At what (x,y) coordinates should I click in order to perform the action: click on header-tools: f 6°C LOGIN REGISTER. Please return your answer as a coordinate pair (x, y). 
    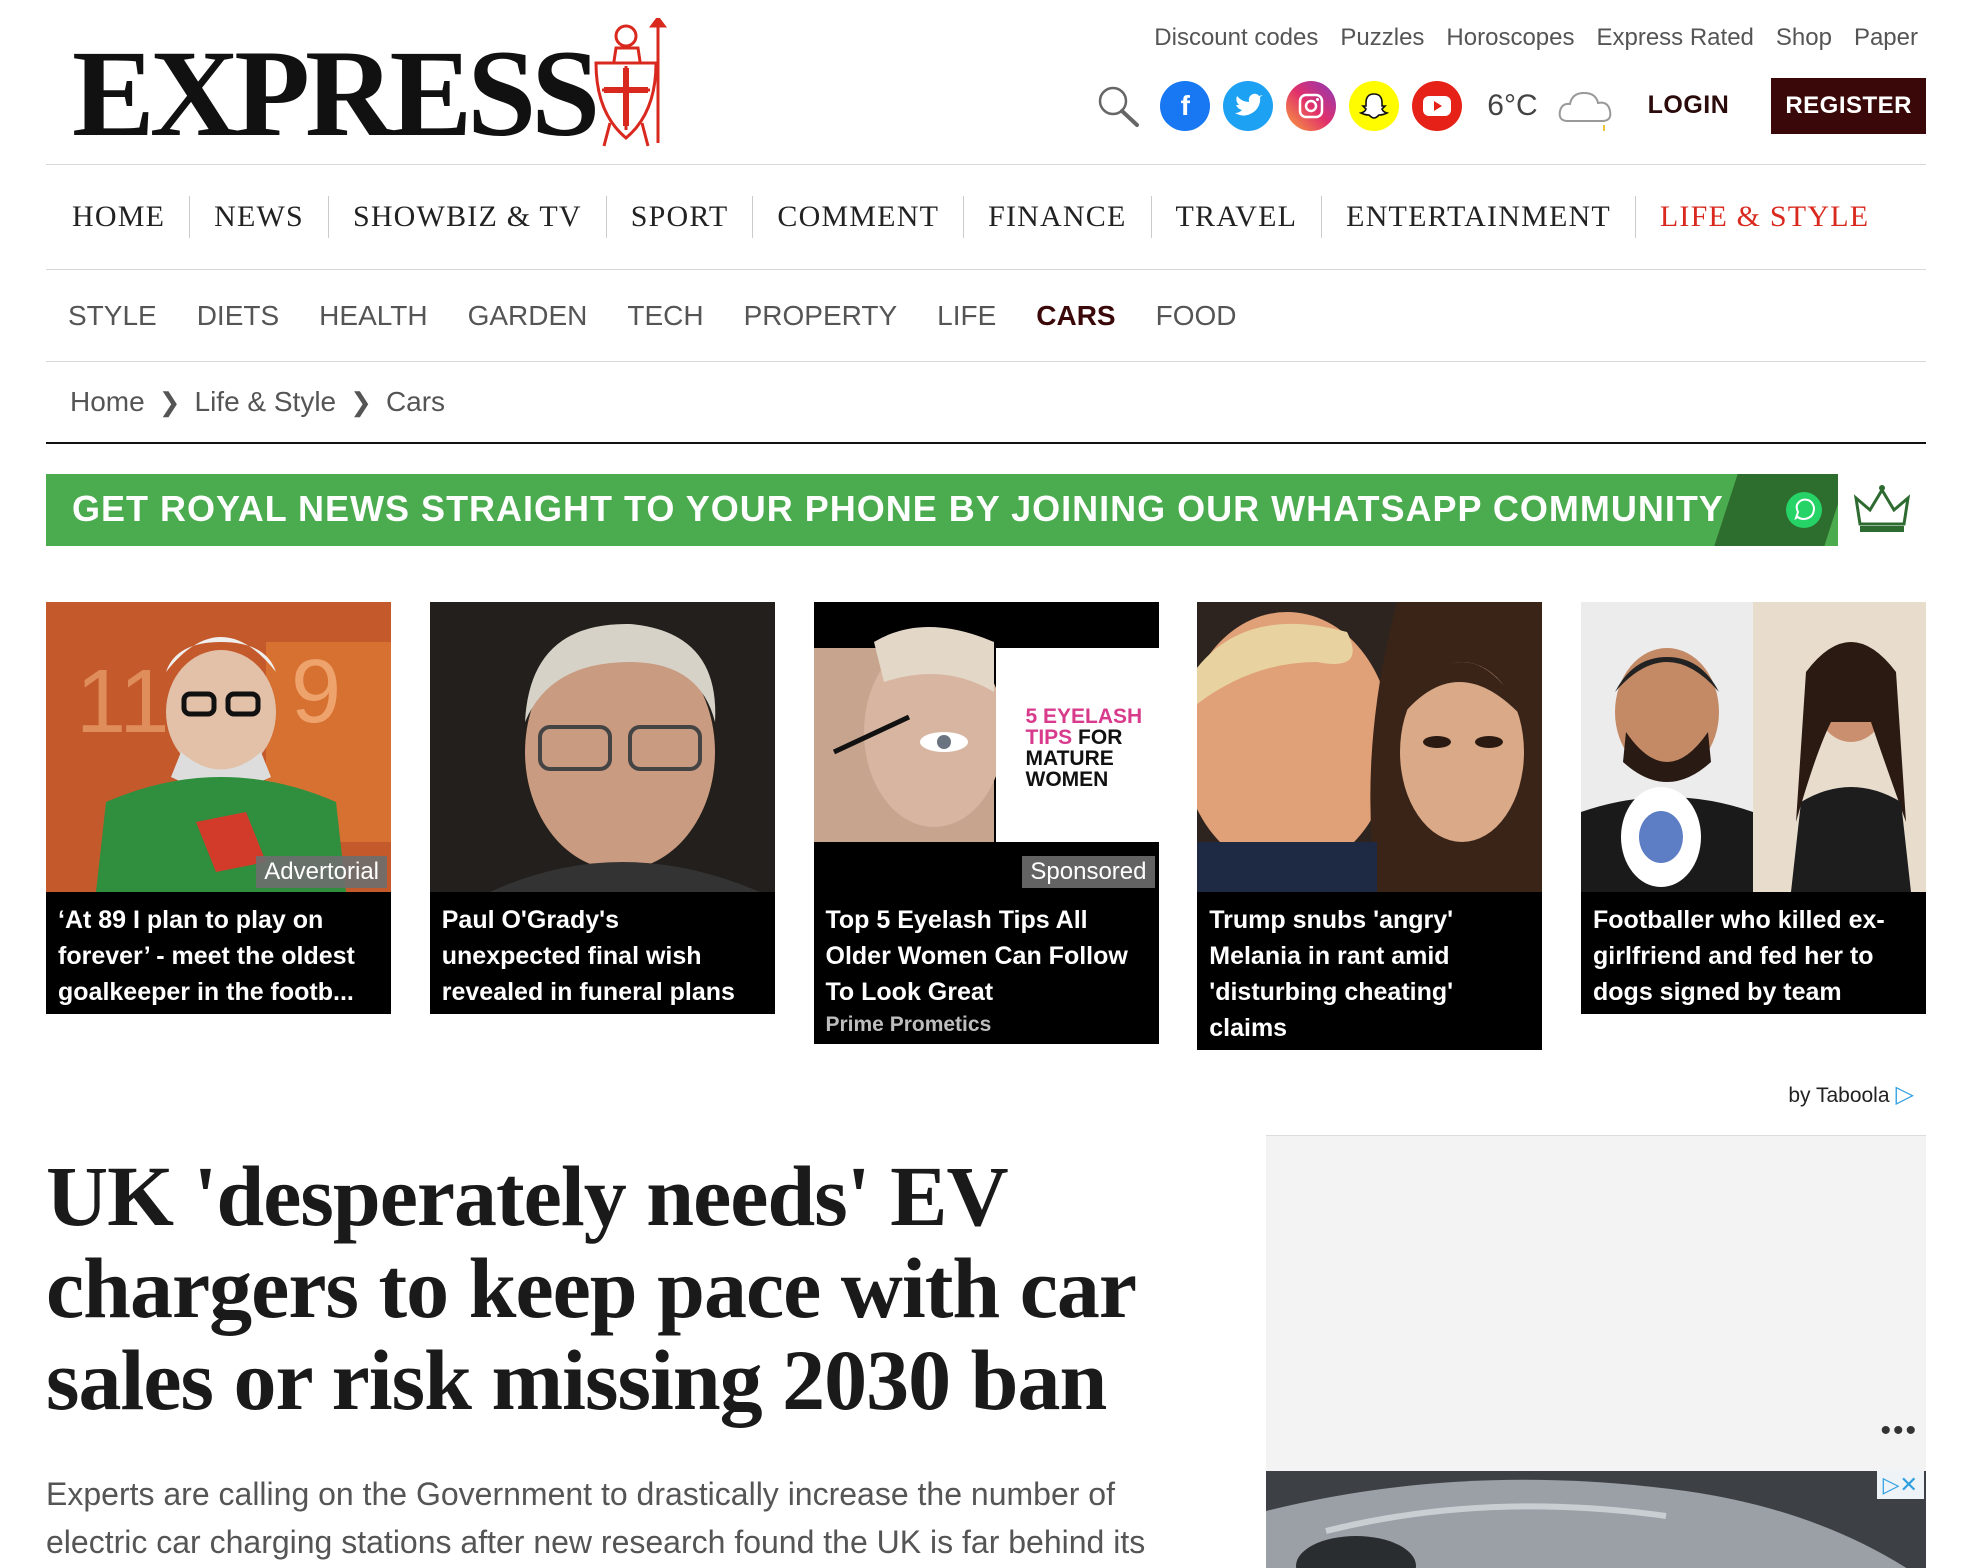
    Looking at the image, I should click on (1511, 105).